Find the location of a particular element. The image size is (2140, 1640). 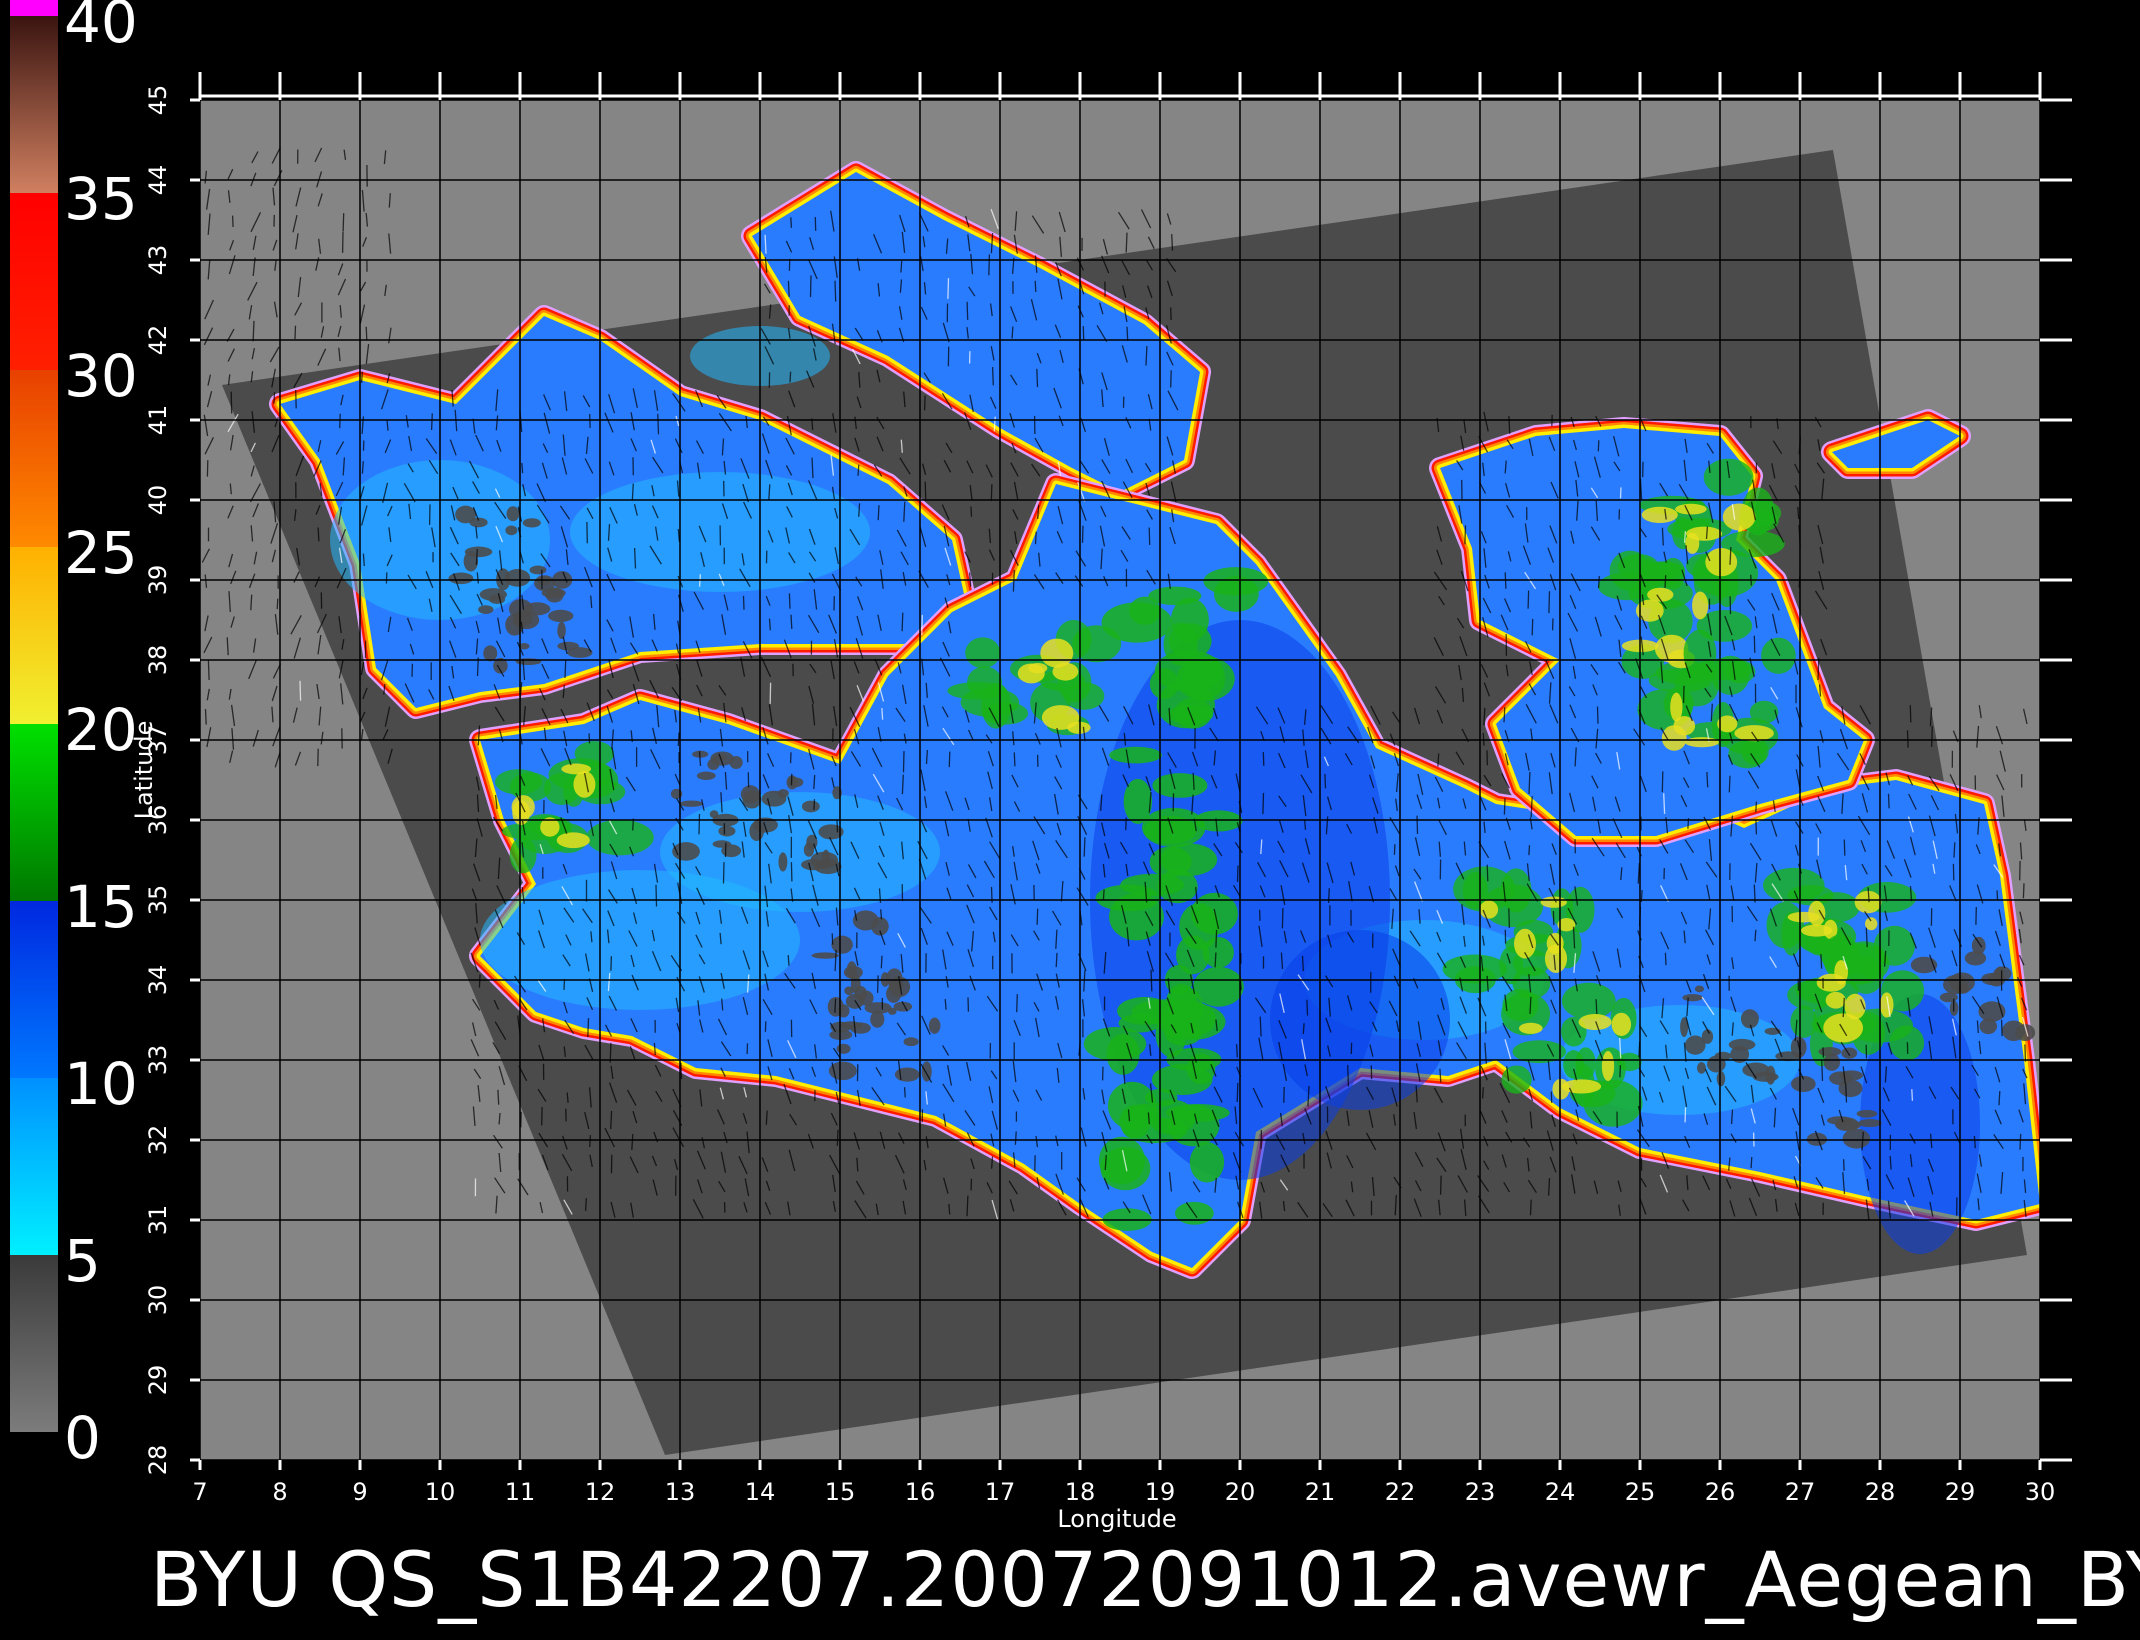

longitude-tick-label: 18 is located at coordinates (1080, 1492).